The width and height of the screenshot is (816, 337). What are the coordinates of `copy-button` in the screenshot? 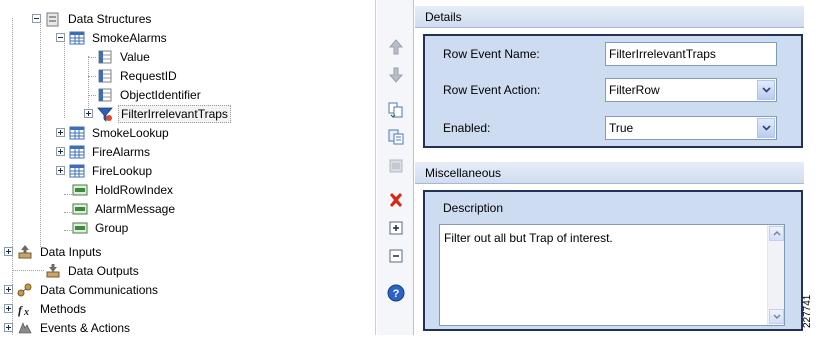 It's located at (396, 110).